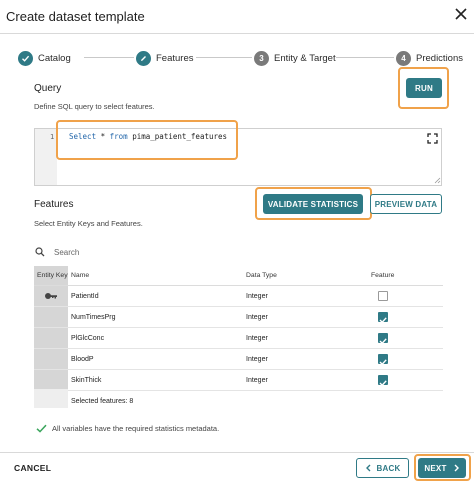 The width and height of the screenshot is (474, 482). What do you see at coordinates (32, 468) in the screenshot?
I see `cancel-button: CANCEL` at bounding box center [32, 468].